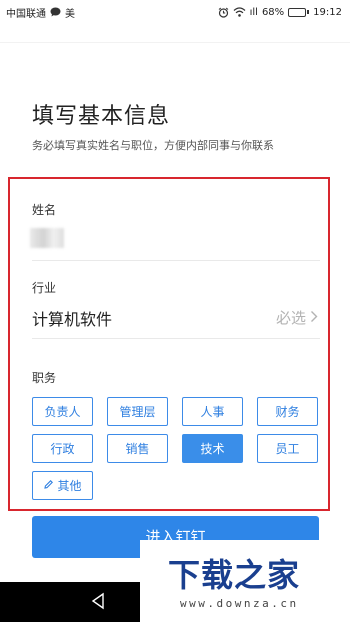  I want to click on role-button-label: 销售, so click(137, 449).